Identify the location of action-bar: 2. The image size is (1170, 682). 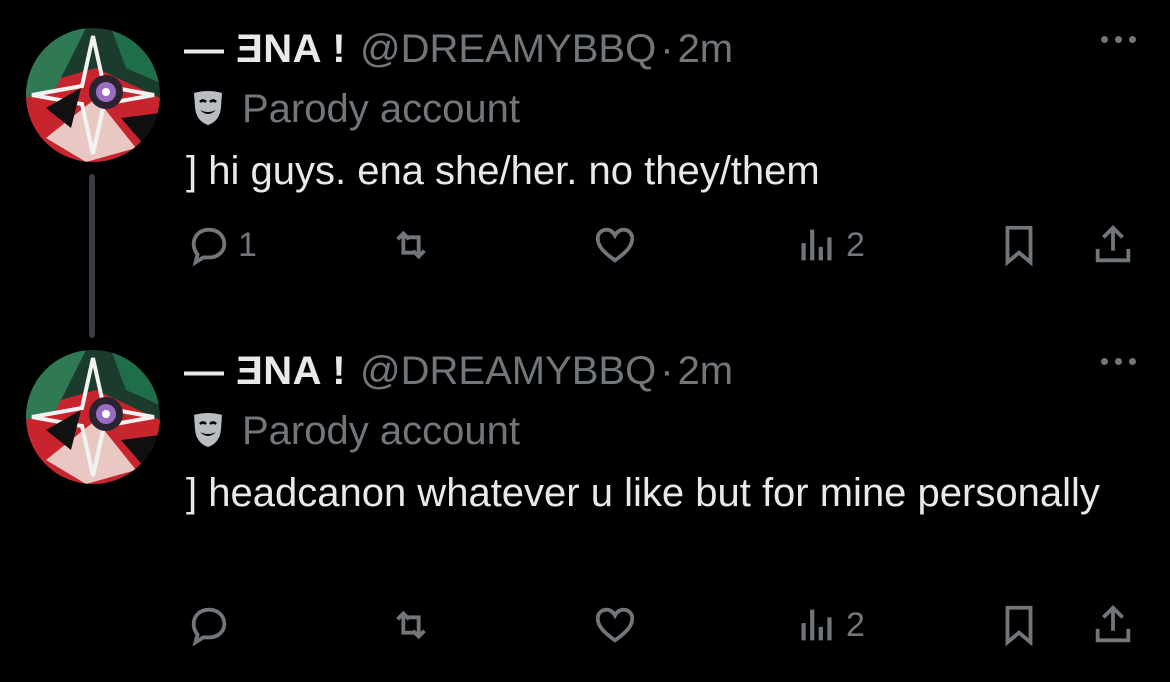
(585, 627).